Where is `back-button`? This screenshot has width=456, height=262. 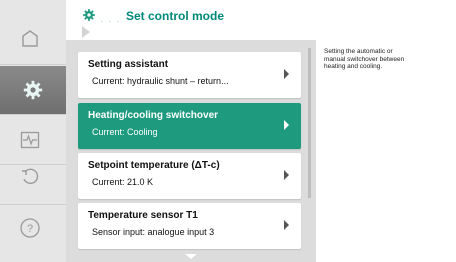 back-button is located at coordinates (30, 176).